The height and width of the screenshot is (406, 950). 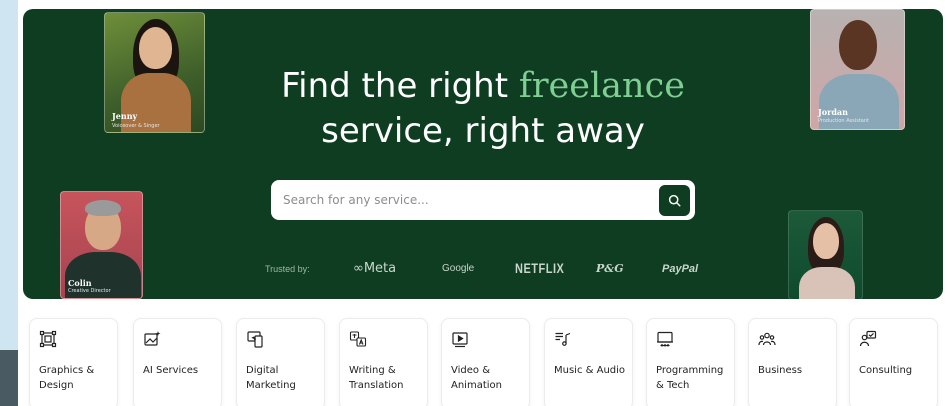 I want to click on freelancer-name: Colin, so click(x=80, y=283).